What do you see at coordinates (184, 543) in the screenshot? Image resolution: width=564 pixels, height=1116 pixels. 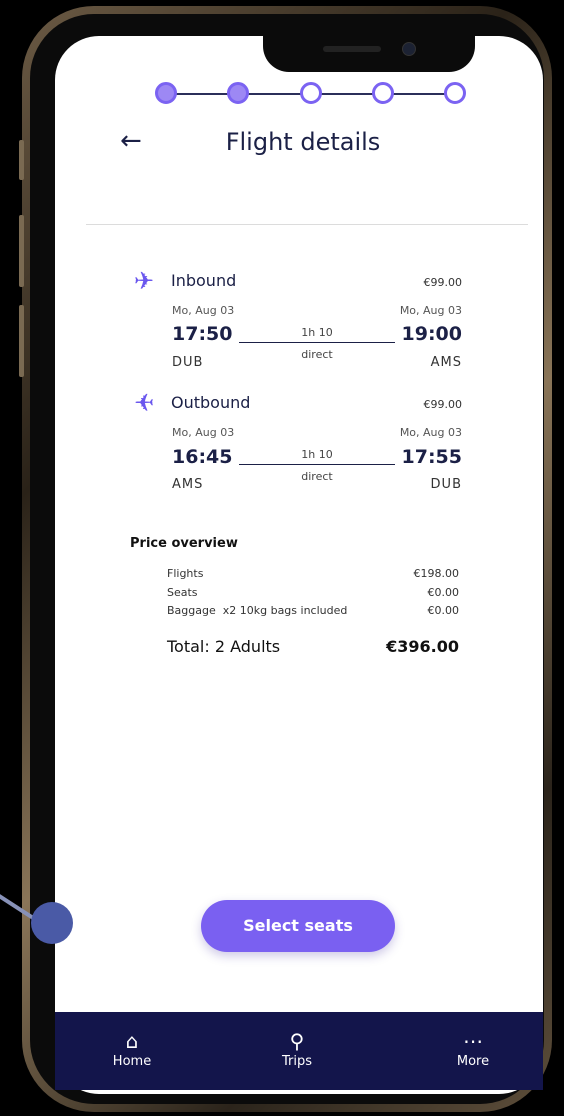 I see `price-overview-heading: Price overview` at bounding box center [184, 543].